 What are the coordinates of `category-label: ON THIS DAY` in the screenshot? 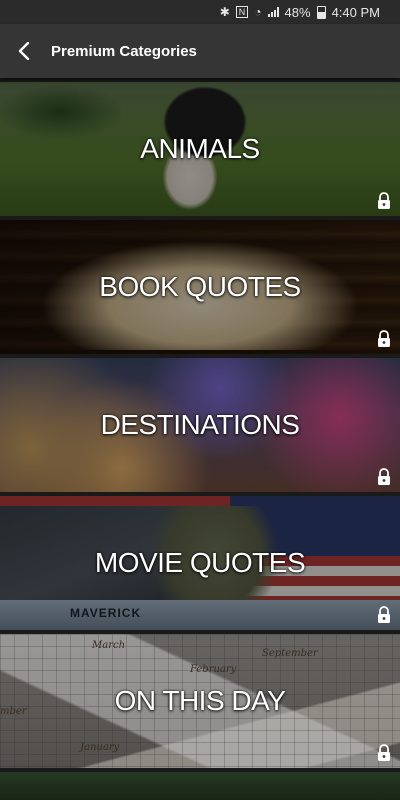 It's located at (200, 700).